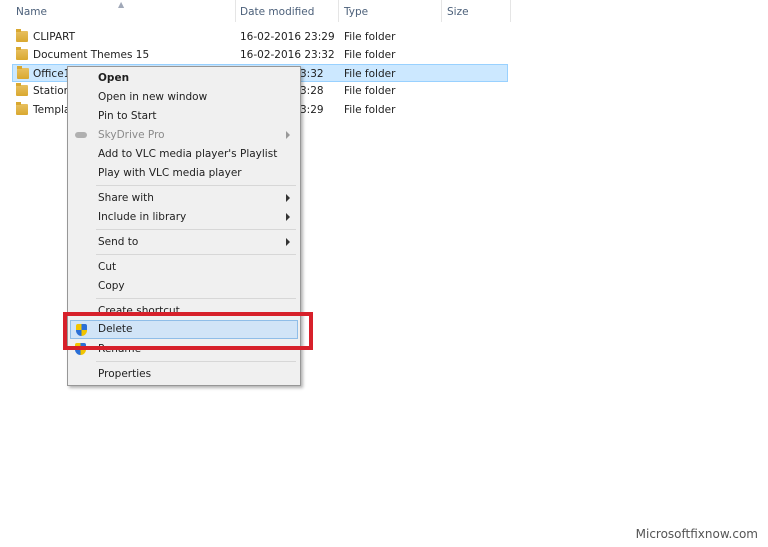  Describe the element at coordinates (142, 217) in the screenshot. I see `menu-label: Include in library` at that location.